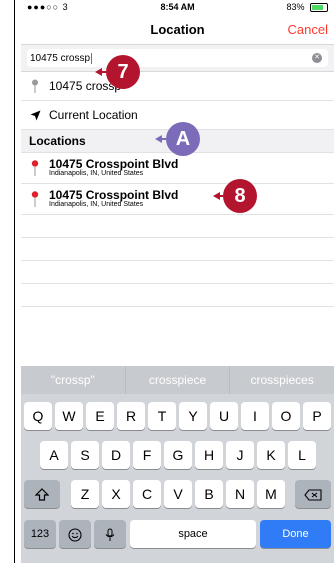 The height and width of the screenshot is (563, 334). What do you see at coordinates (123, 72) in the screenshot?
I see `callout-badge-7: 7` at bounding box center [123, 72].